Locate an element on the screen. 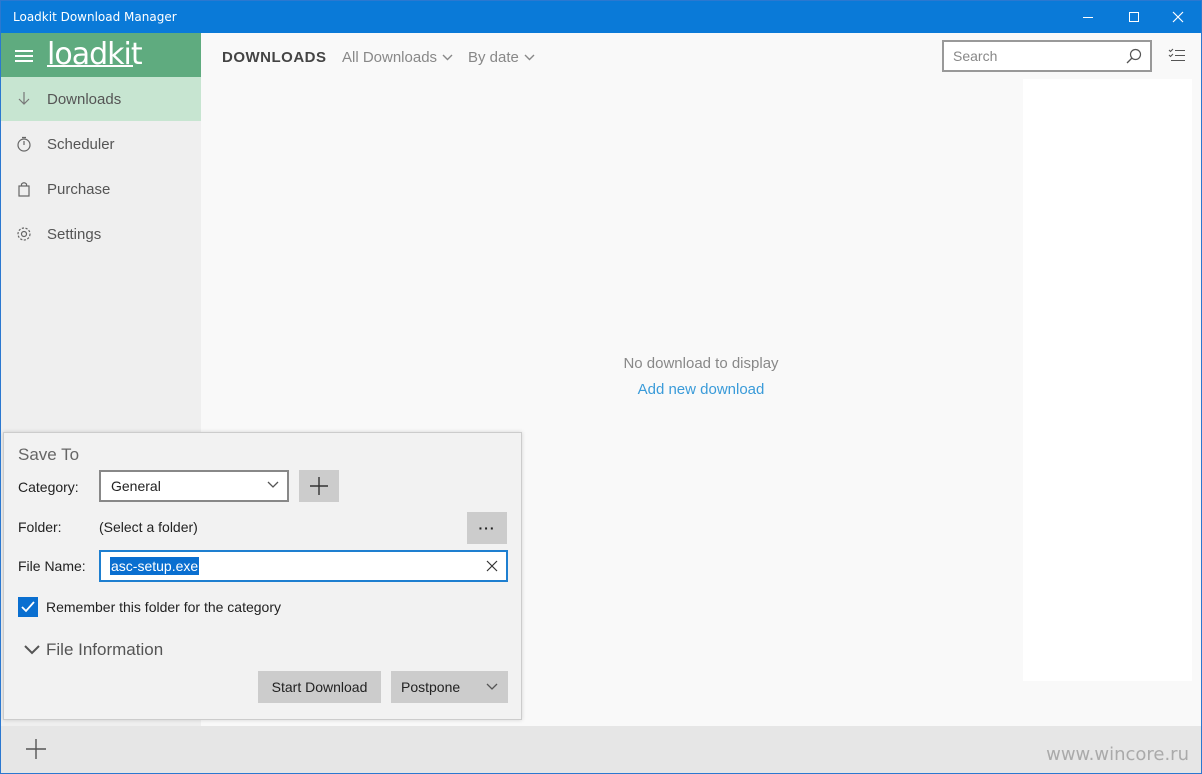  watermark: www.wincore.ru is located at coordinates (1117, 754).